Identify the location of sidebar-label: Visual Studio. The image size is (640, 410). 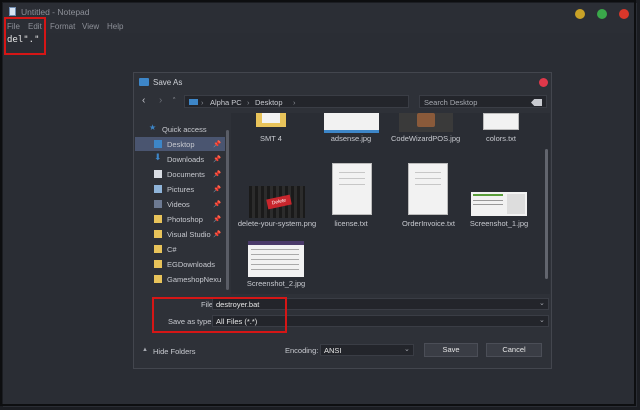
(189, 234).